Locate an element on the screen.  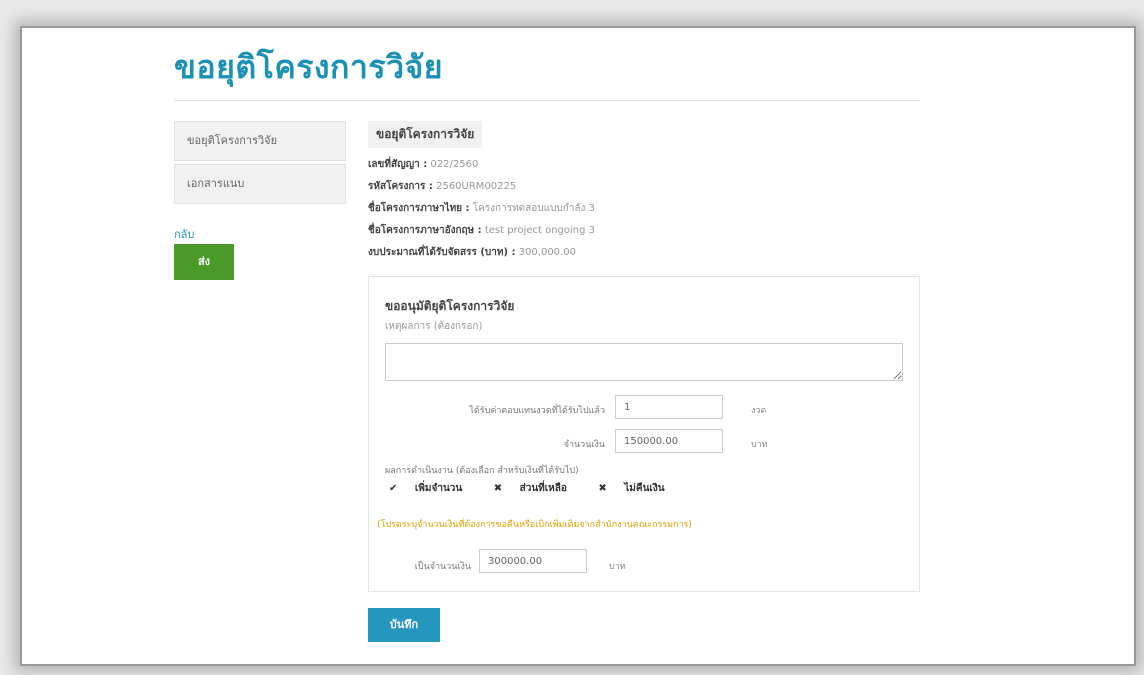
reason-label: เหตุผลการ (ต้องกรอก) is located at coordinates (434, 326).